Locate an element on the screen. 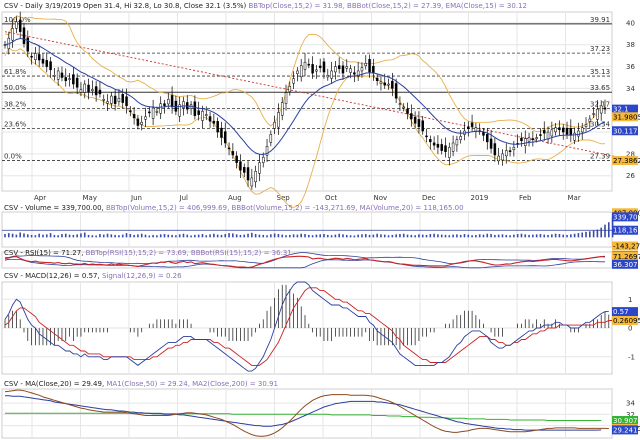 This screenshot has height=440, width=640. fib-level-value: 27.39 is located at coordinates (600, 157).